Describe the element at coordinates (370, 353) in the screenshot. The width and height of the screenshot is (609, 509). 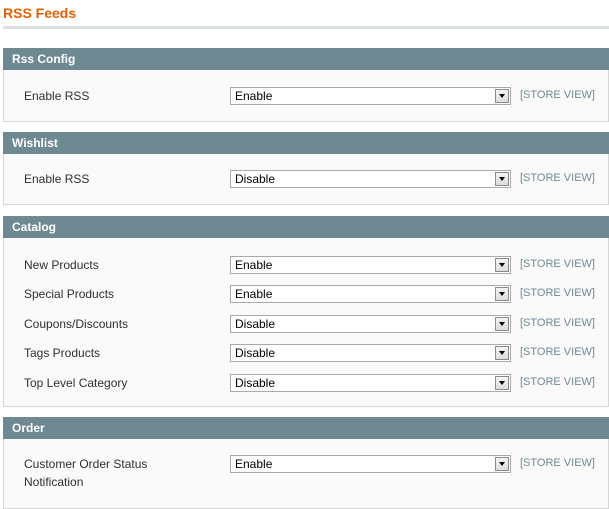
I see `tags-products-select: Disable` at that location.